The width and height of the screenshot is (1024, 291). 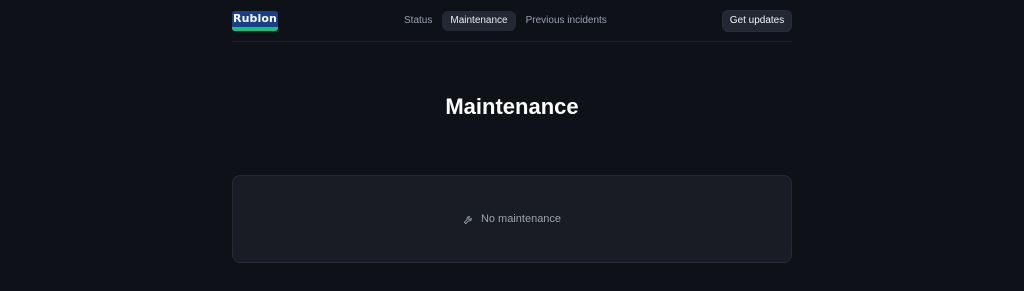 I want to click on empty-state-label: No maintenance, so click(x=521, y=219).